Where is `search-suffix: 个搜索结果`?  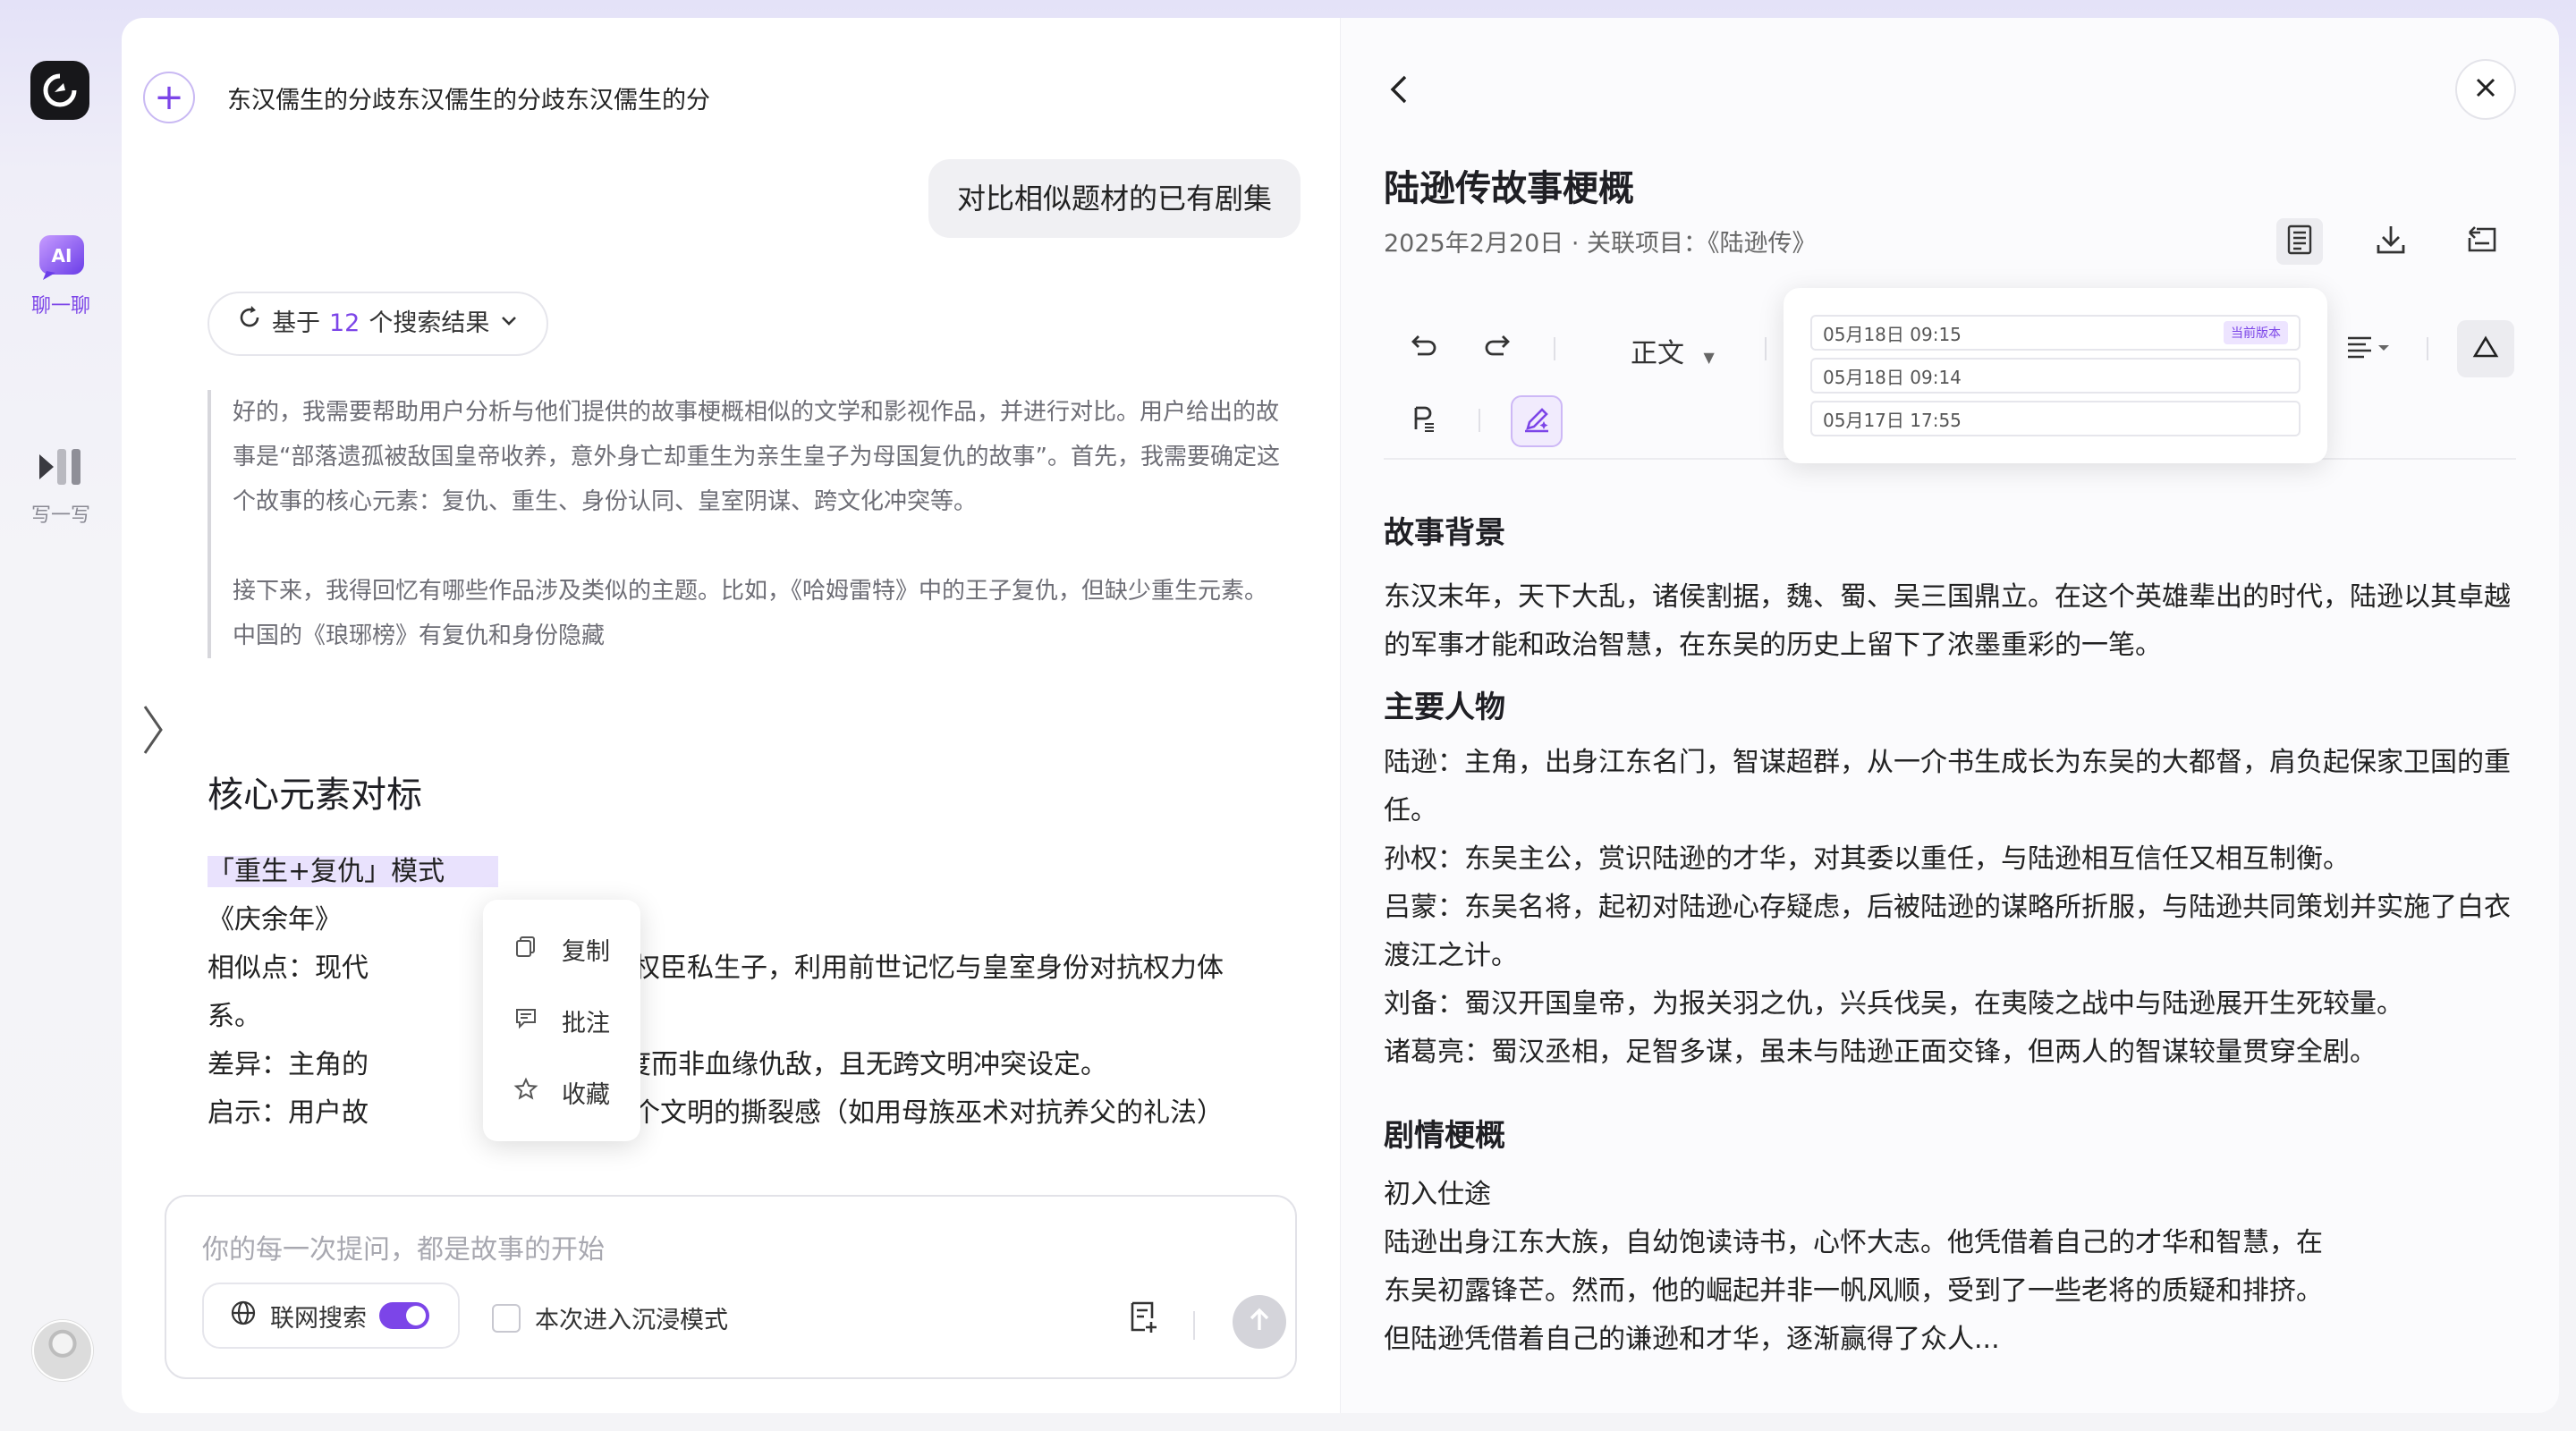
search-suffix: 个搜索结果 is located at coordinates (429, 323).